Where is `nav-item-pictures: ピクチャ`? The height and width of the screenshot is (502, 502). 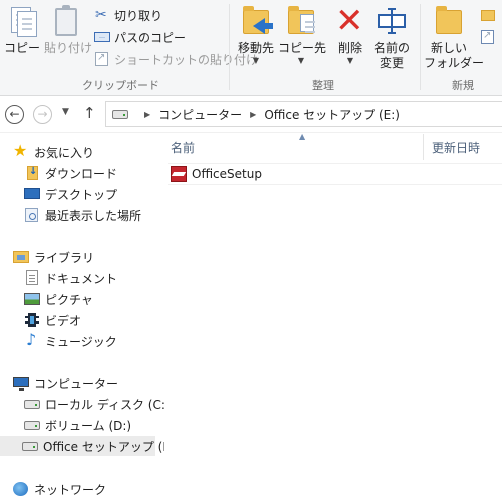
nav-item-pictures: ピクチャ is located at coordinates (58, 299).